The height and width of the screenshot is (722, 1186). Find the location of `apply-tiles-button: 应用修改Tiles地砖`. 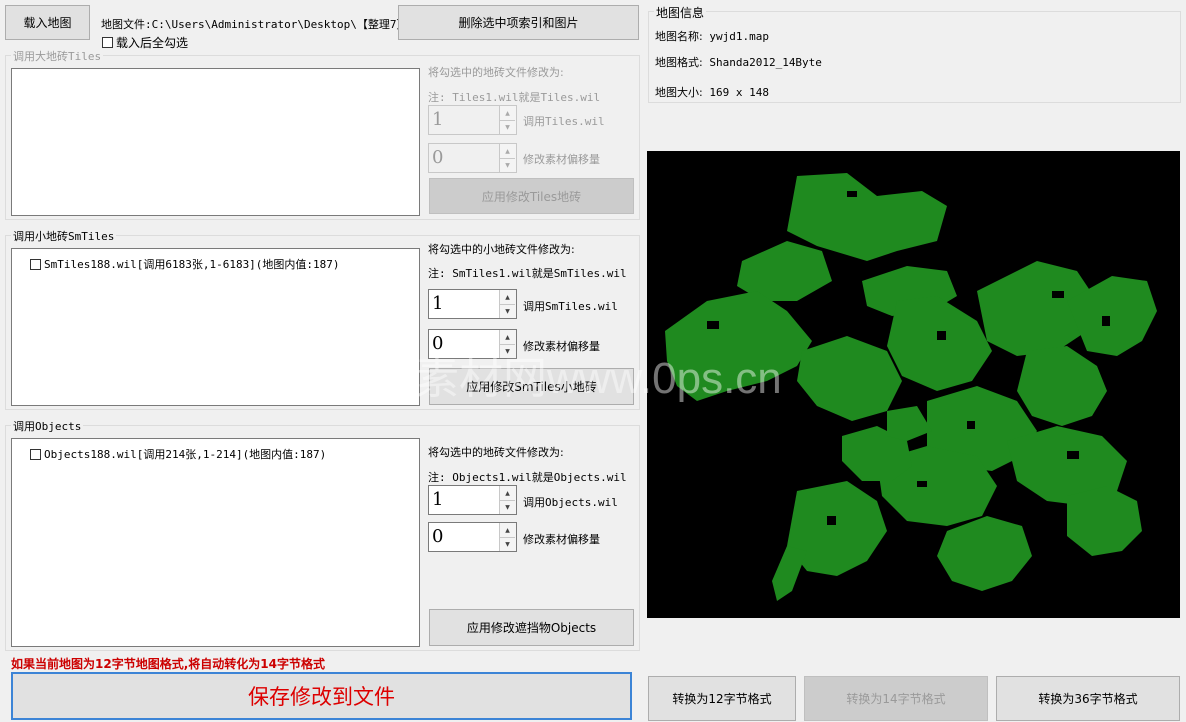

apply-tiles-button: 应用修改Tiles地砖 is located at coordinates (531, 196).